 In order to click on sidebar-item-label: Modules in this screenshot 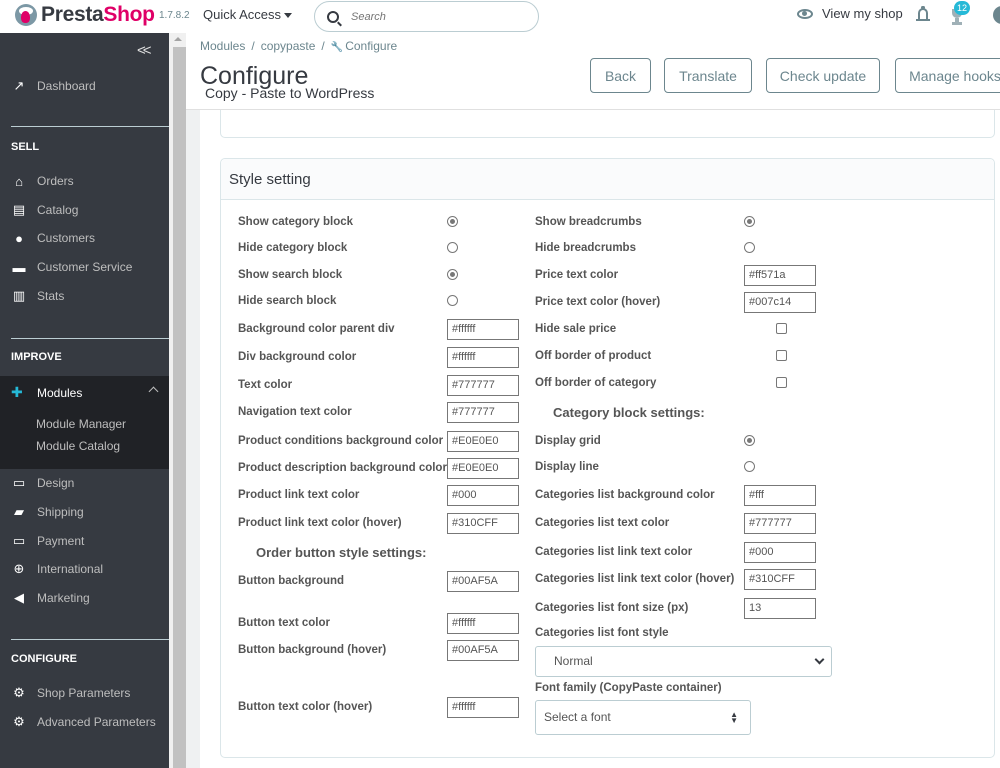, I will do `click(60, 392)`.